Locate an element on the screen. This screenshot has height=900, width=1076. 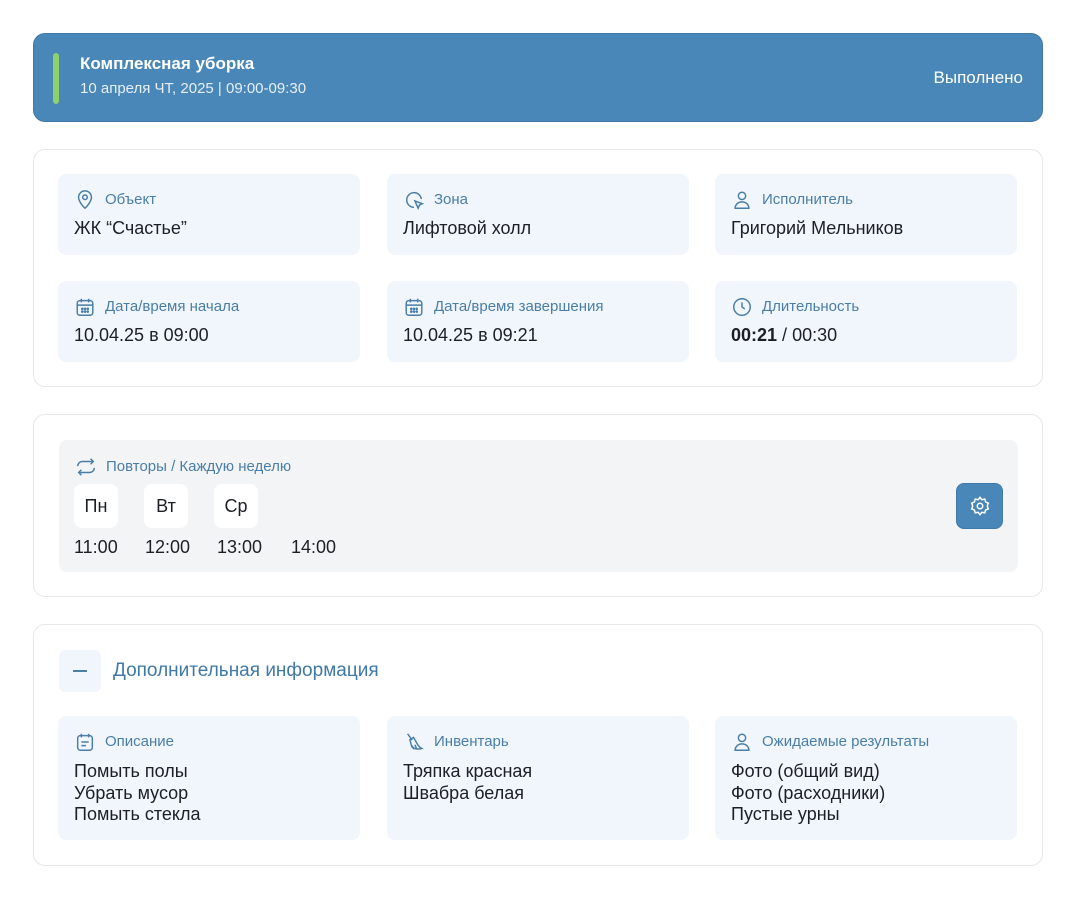
list-item: Пустые урны is located at coordinates (785, 814).